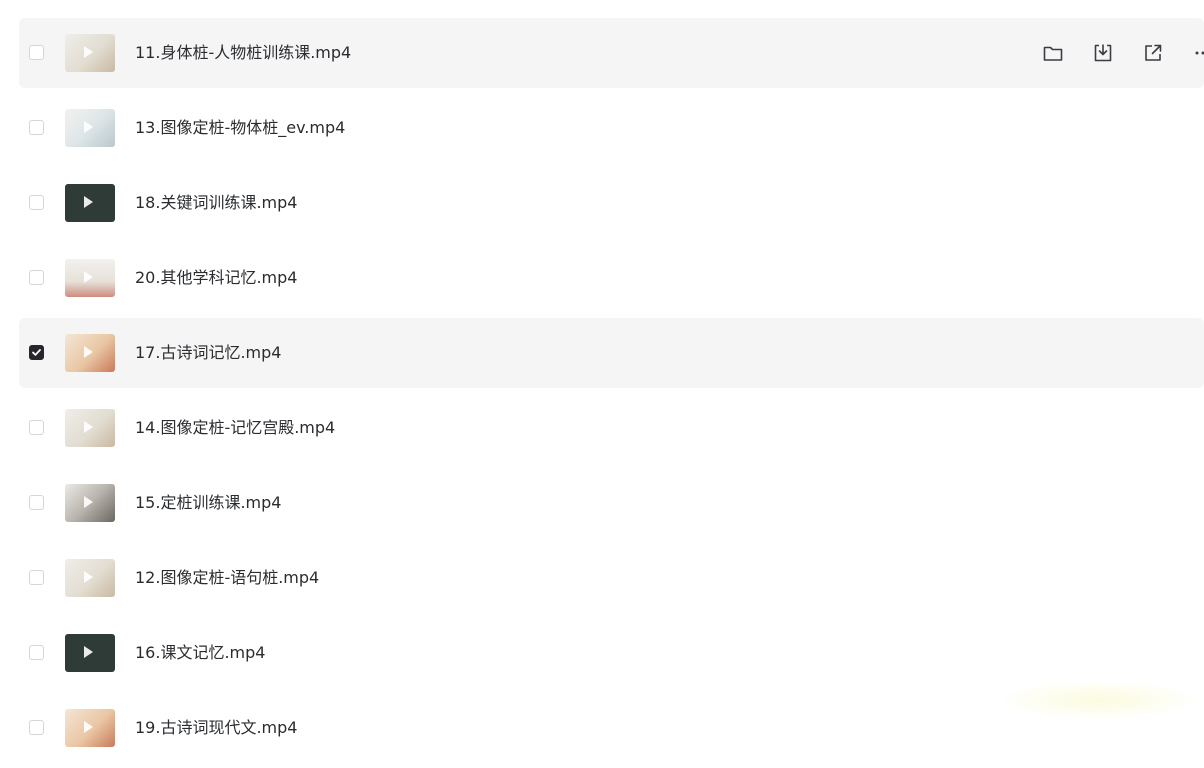 This screenshot has height=768, width=1204. Describe the element at coordinates (216, 728) in the screenshot. I see `file-name: 19.古诗词现代文.mp4` at that location.